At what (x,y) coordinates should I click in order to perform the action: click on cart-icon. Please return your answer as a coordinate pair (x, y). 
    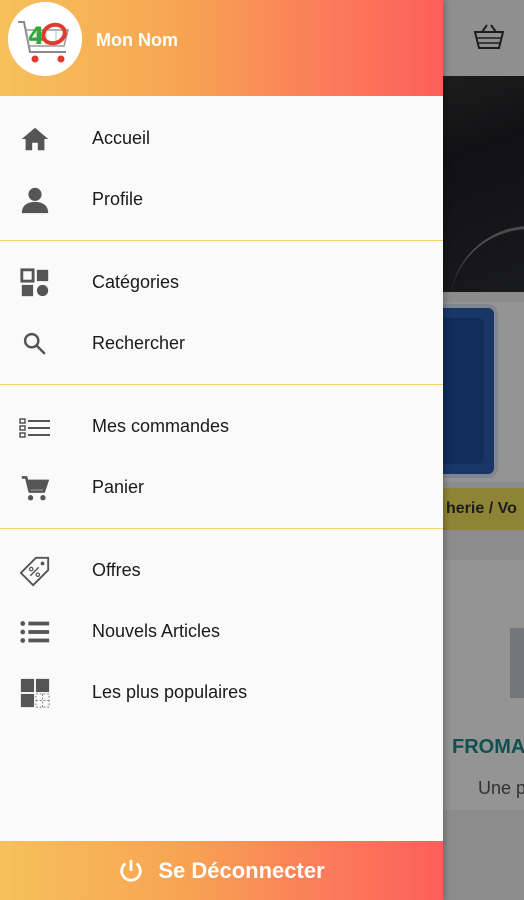
    Looking at the image, I should click on (35, 488).